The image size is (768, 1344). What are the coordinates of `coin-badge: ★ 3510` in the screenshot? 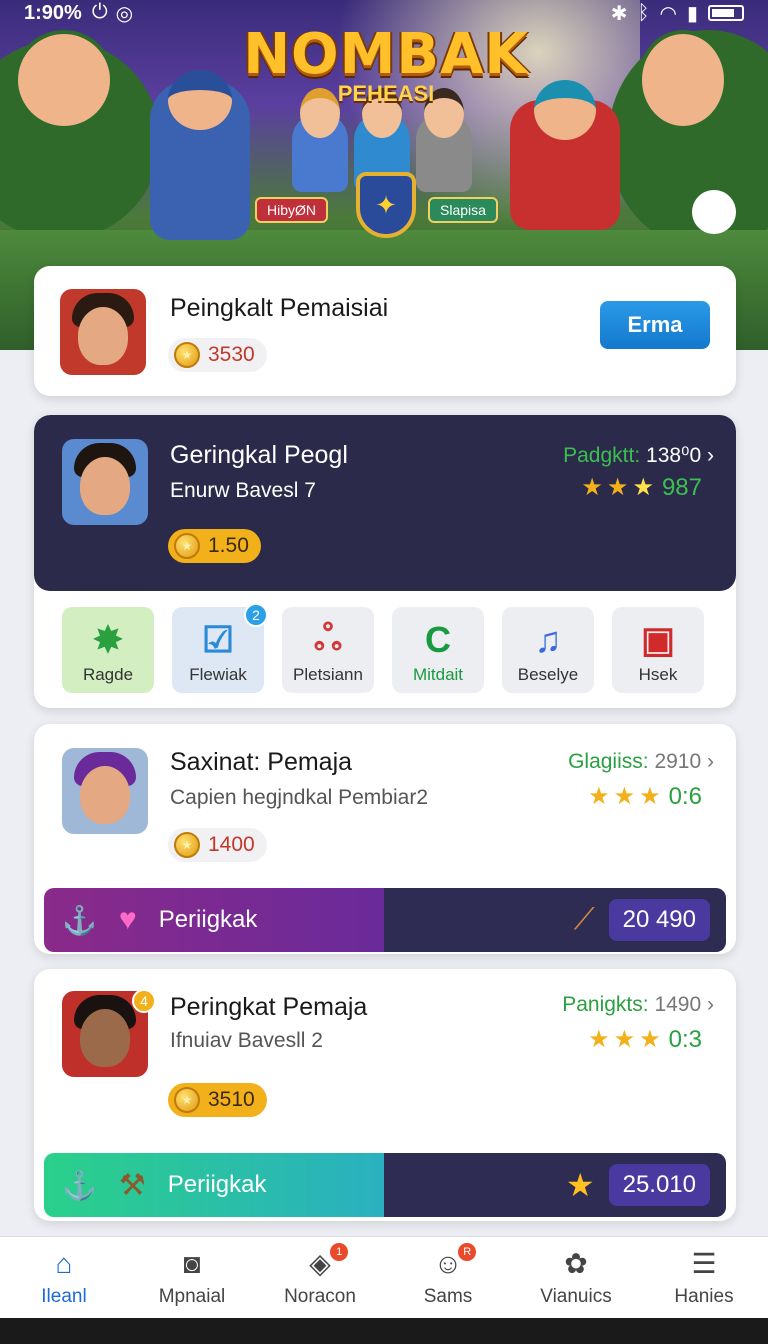 It's located at (217, 1100).